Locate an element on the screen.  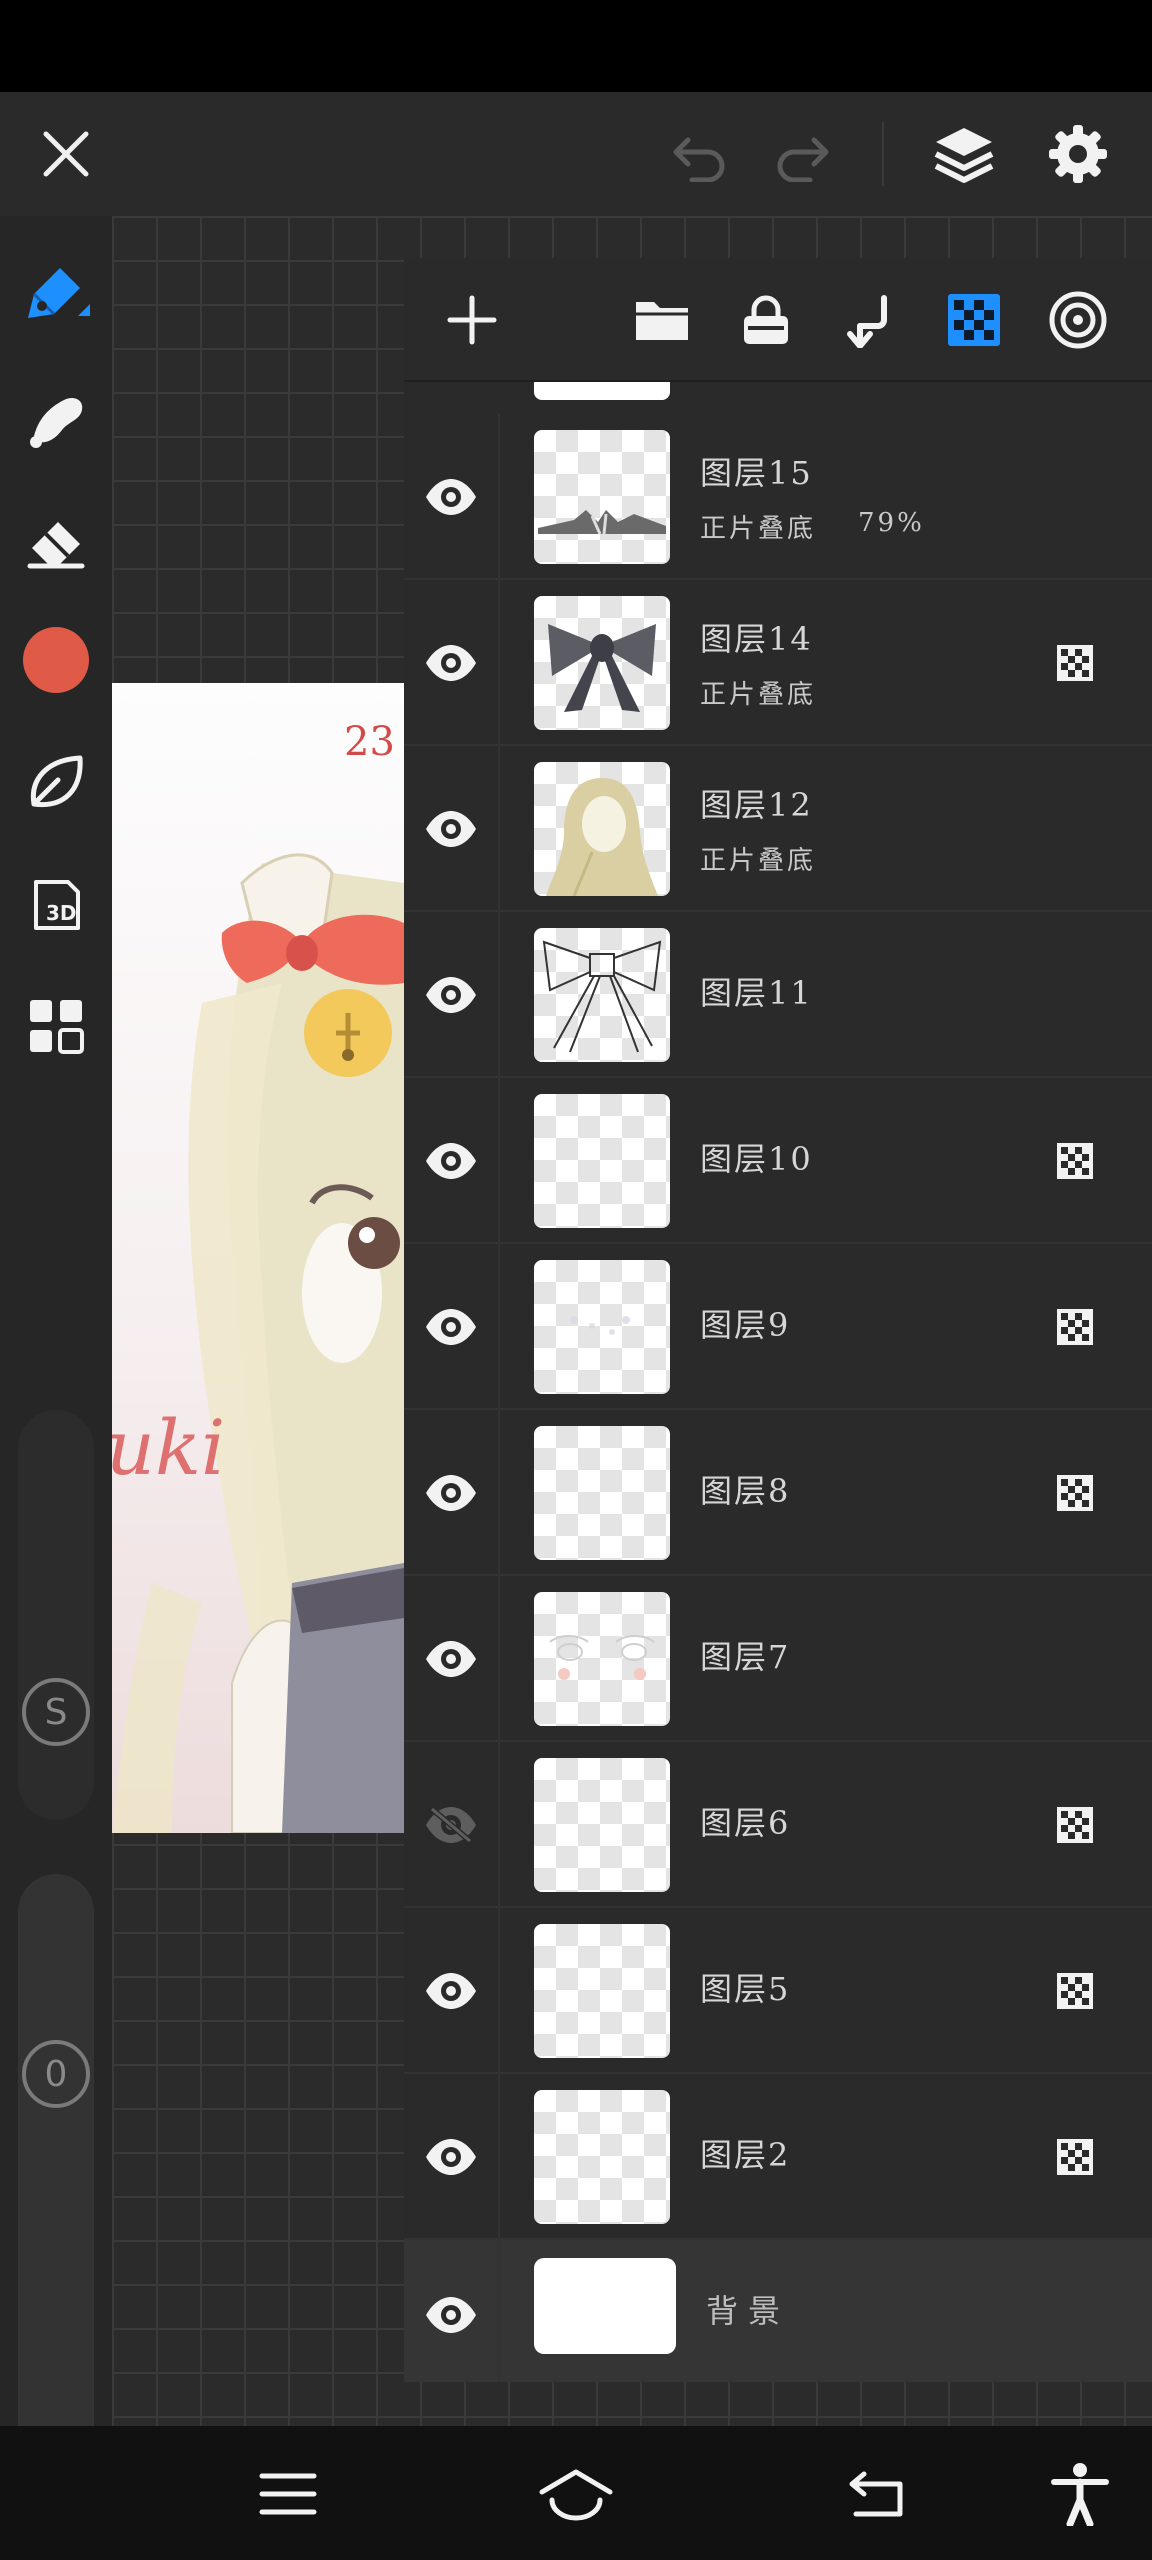
gallery-button is located at coordinates (56, 1026).